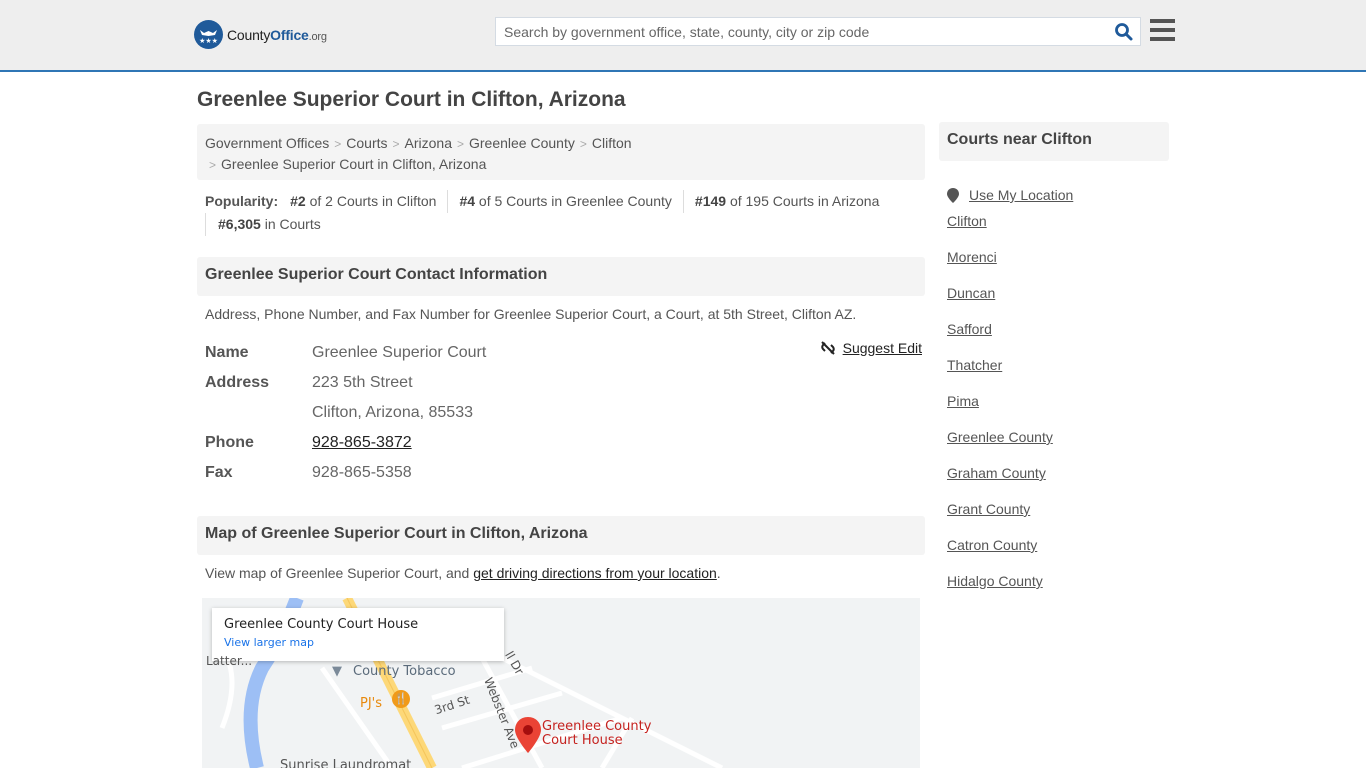 This screenshot has width=1366, height=768. What do you see at coordinates (992, 545) in the screenshot?
I see `sidebar-link-catron-county: Catron County` at bounding box center [992, 545].